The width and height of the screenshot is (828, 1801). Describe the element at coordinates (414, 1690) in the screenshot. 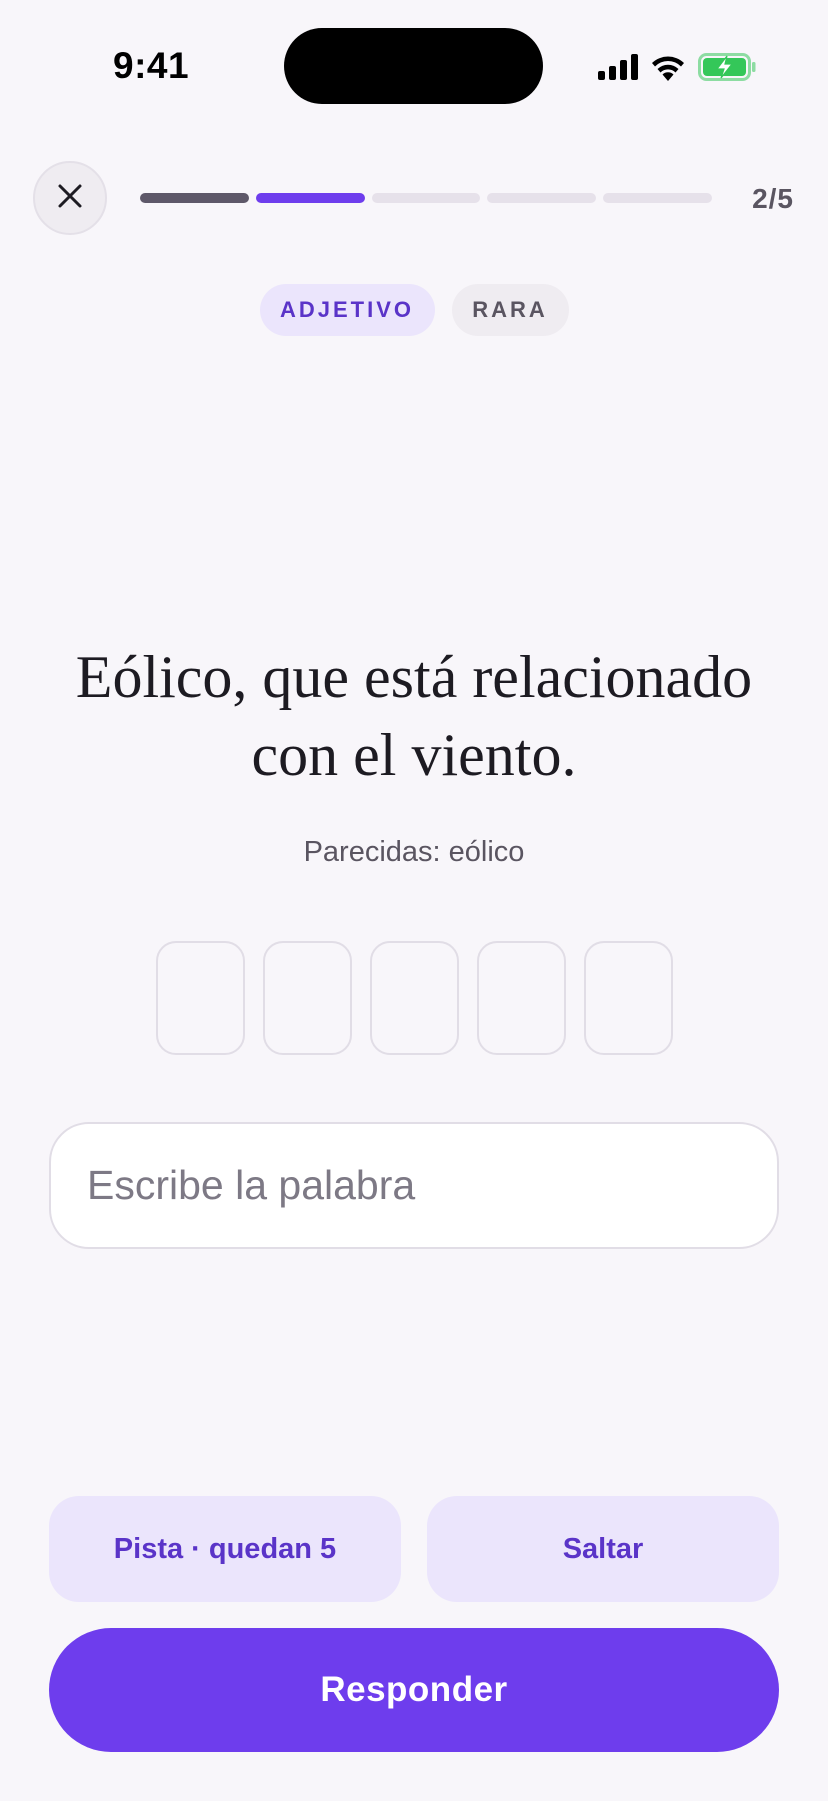

I see `submit-button: Responder` at that location.